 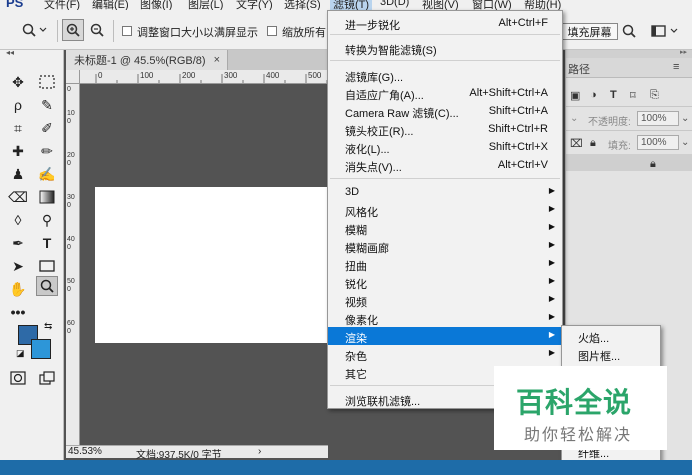 I want to click on collapse-panel-icon: ▸▸, so click(x=683, y=52).